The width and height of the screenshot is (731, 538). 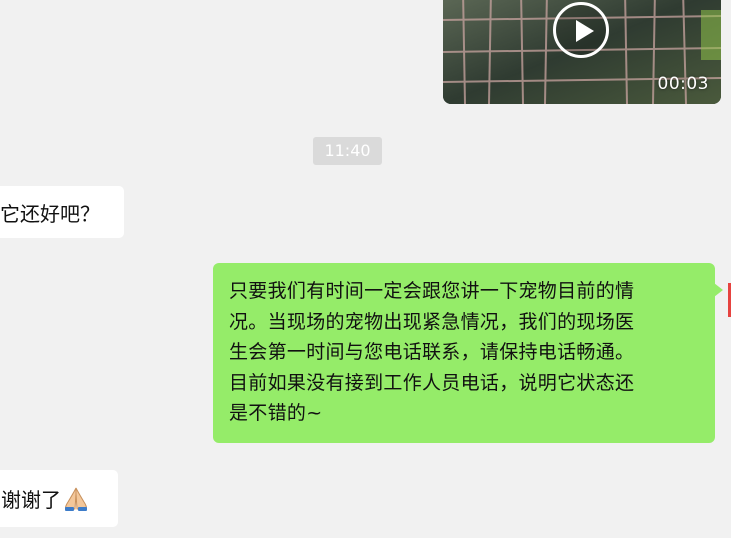 What do you see at coordinates (718, 290) in the screenshot?
I see `bubble-tail` at bounding box center [718, 290].